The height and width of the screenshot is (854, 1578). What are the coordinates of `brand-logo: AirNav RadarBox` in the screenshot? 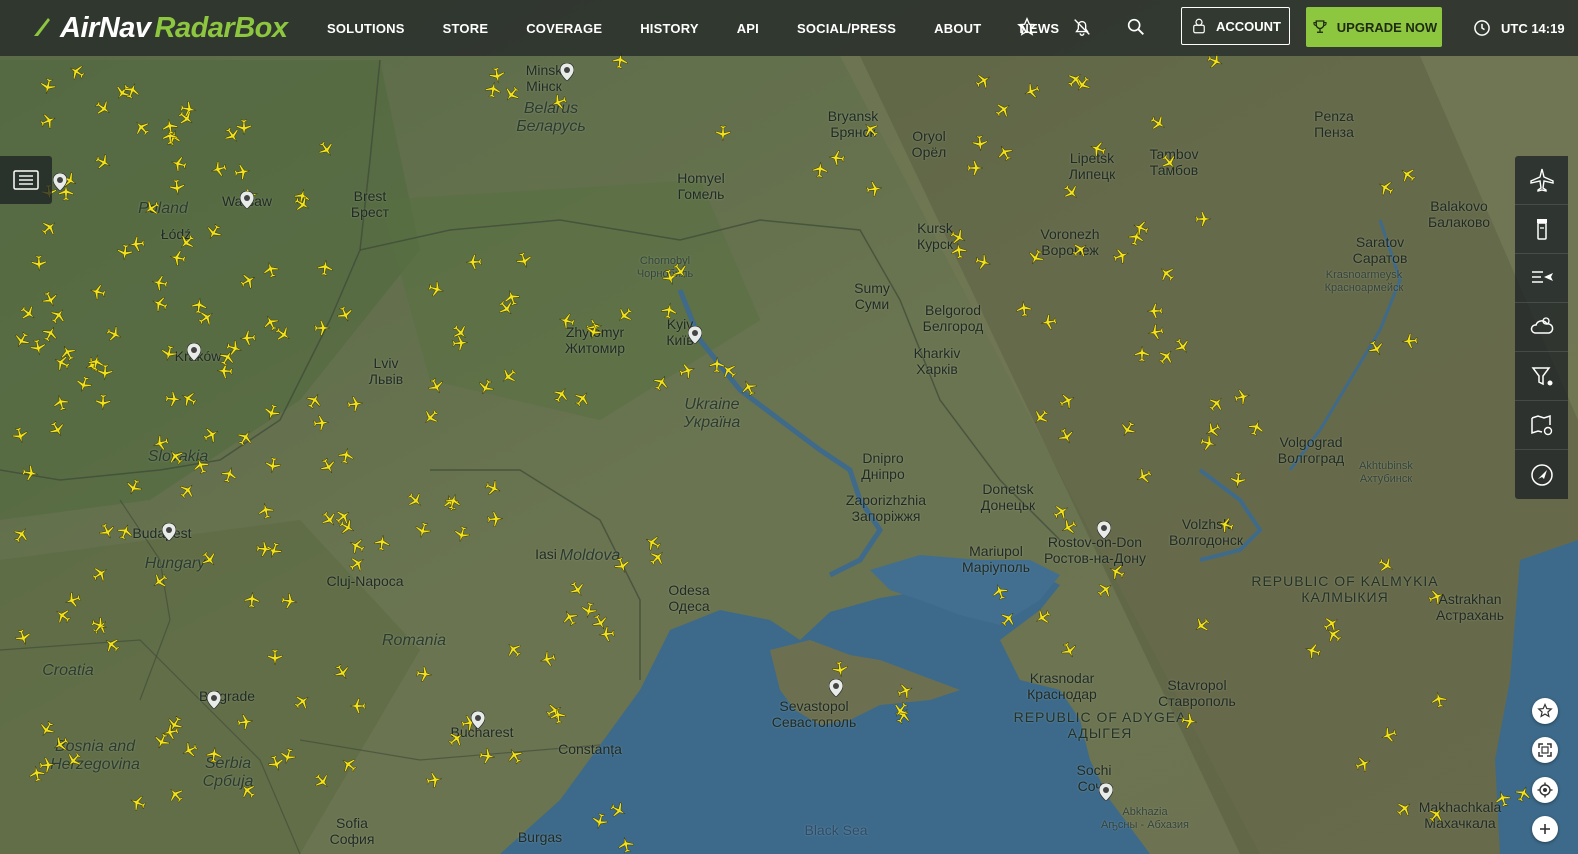 It's located at (159, 28).